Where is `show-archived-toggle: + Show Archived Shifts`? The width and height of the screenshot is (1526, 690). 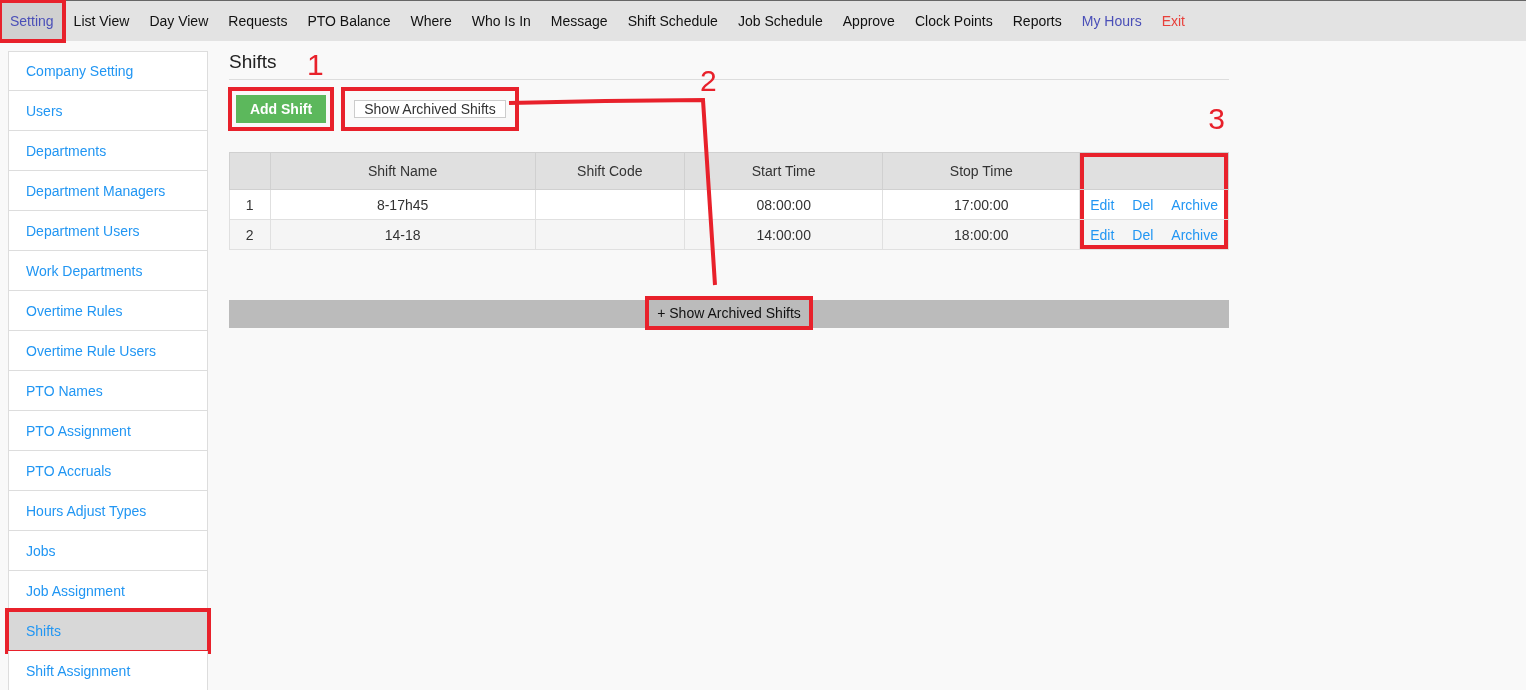 show-archived-toggle: + Show Archived Shifts is located at coordinates (729, 313).